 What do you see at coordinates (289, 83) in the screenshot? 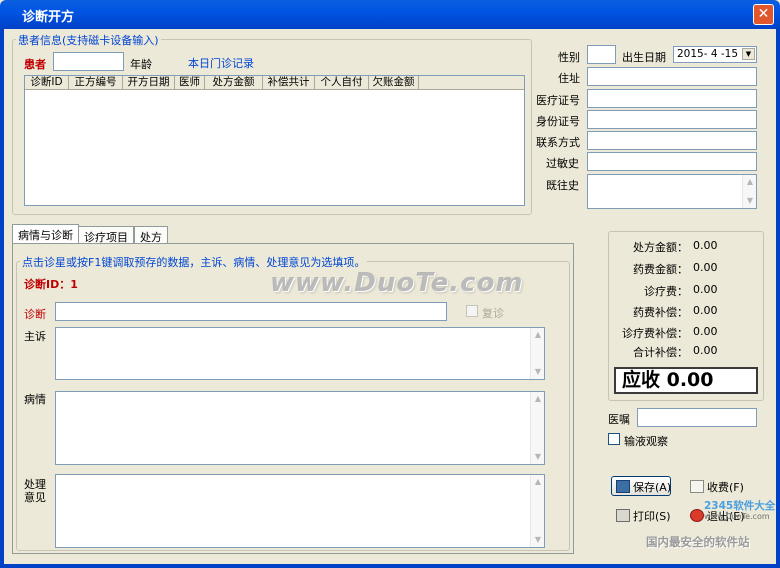
I see `col-compensation: 补偿共计` at bounding box center [289, 83].